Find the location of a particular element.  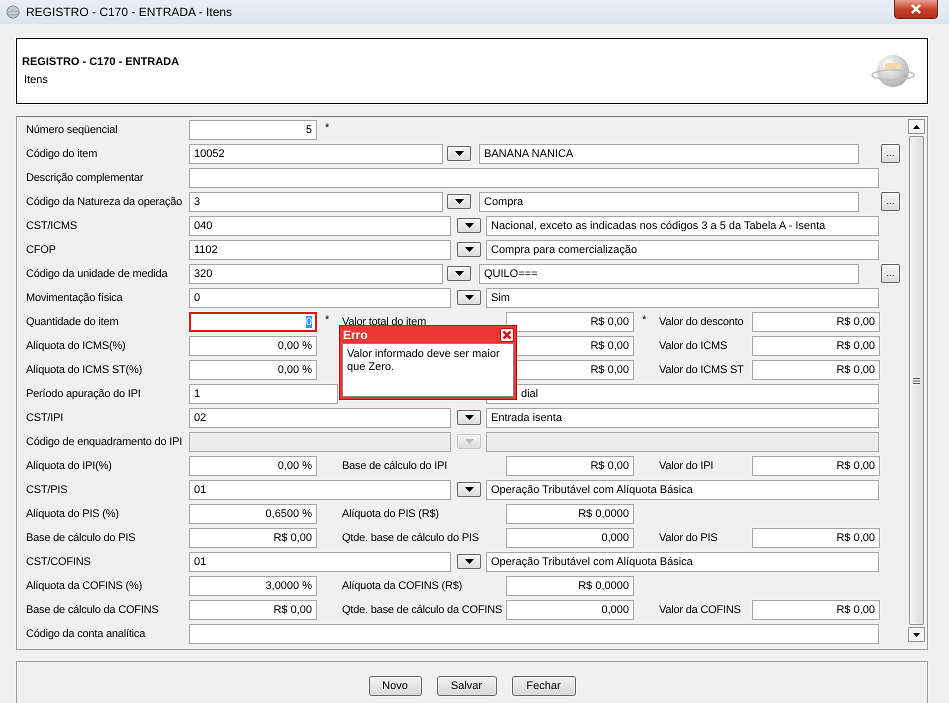

field-label: Alíquota da COFINS (%) is located at coordinates (85, 586).